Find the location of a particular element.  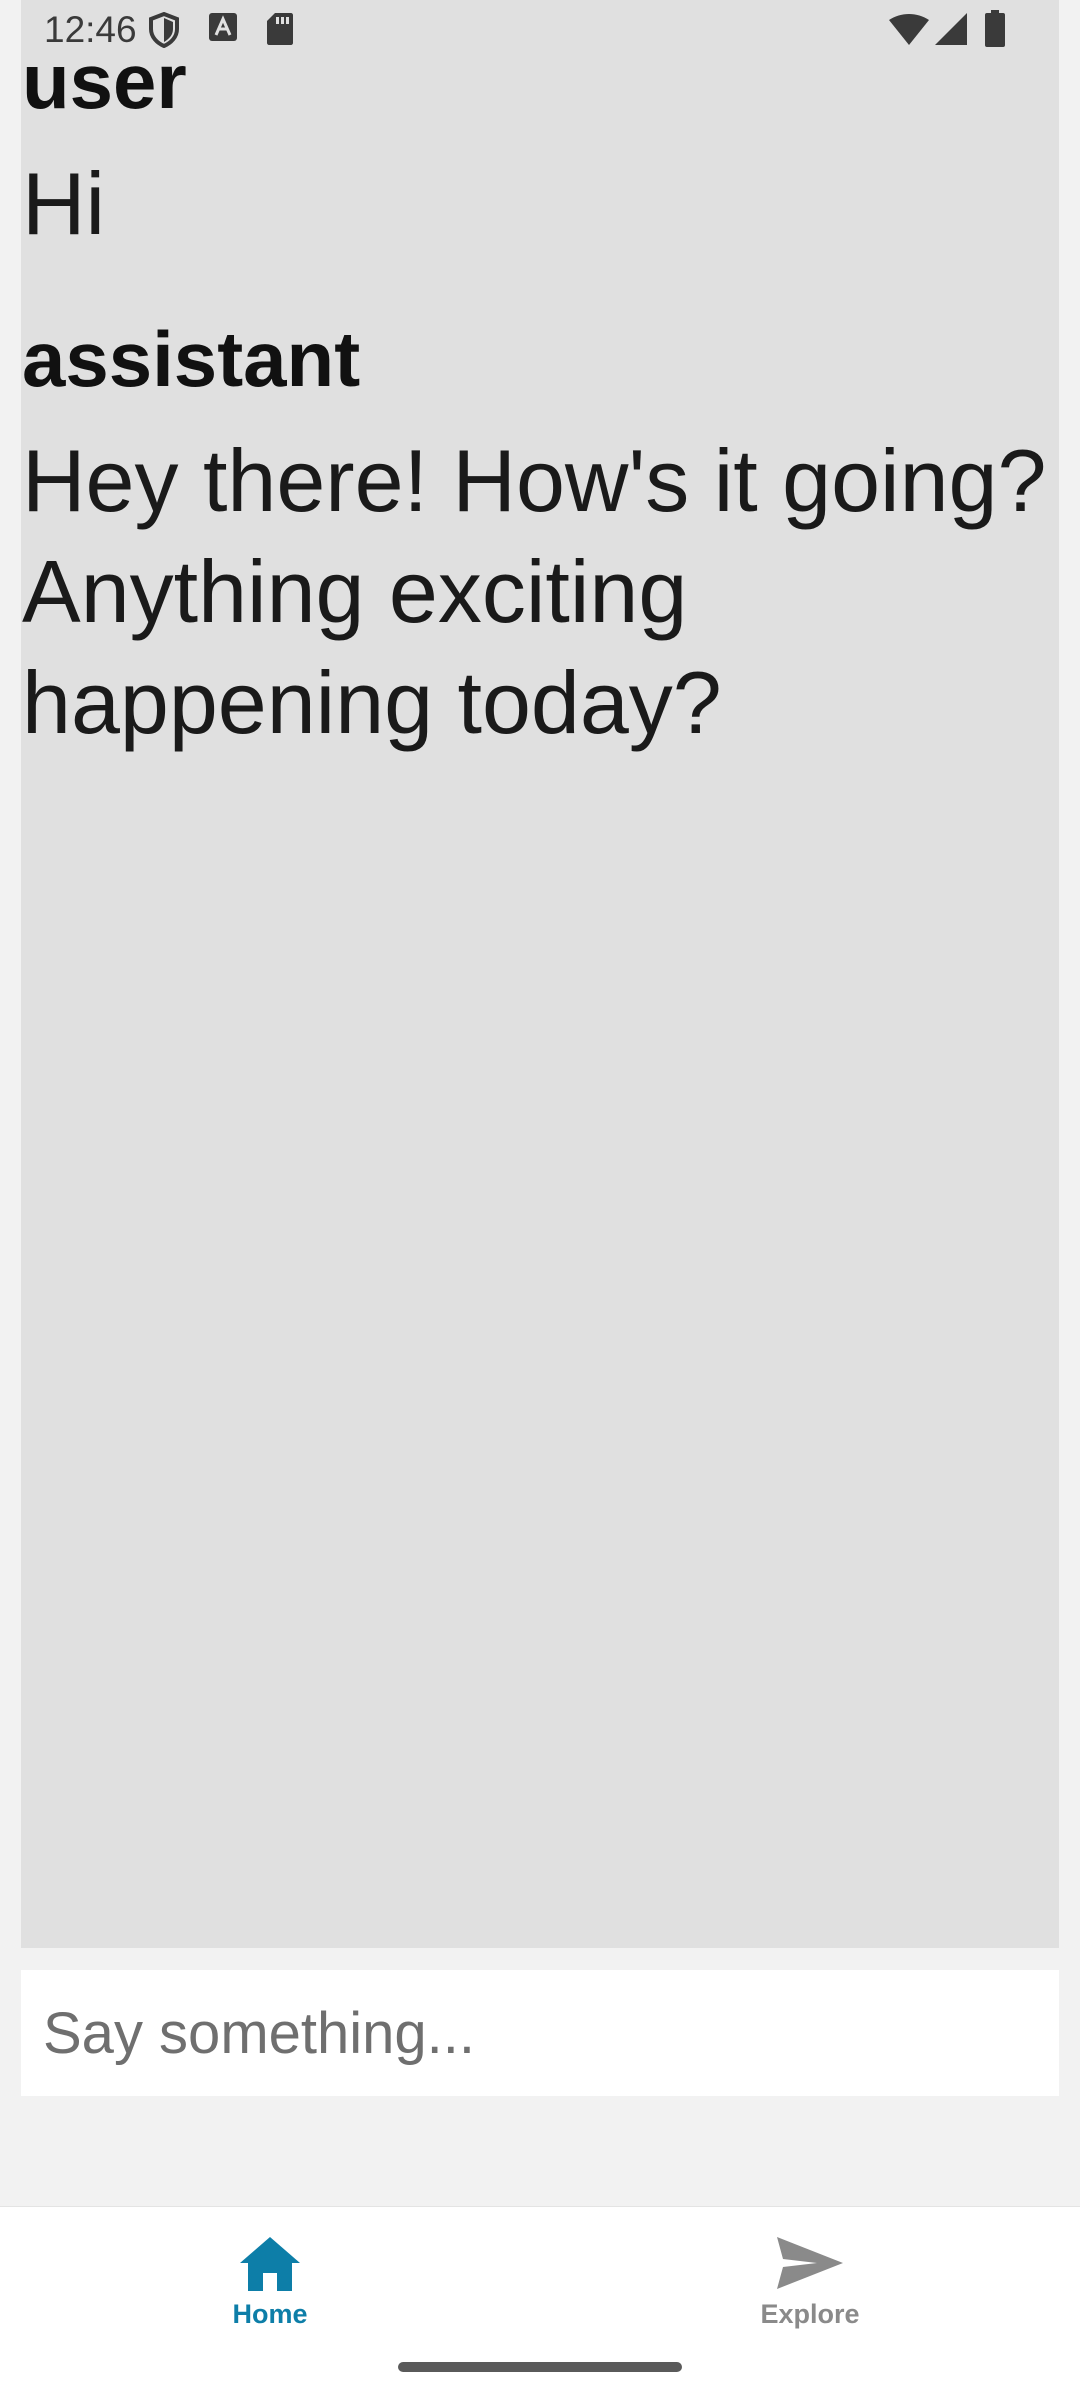

message-text-user: Hi is located at coordinates (64, 203).